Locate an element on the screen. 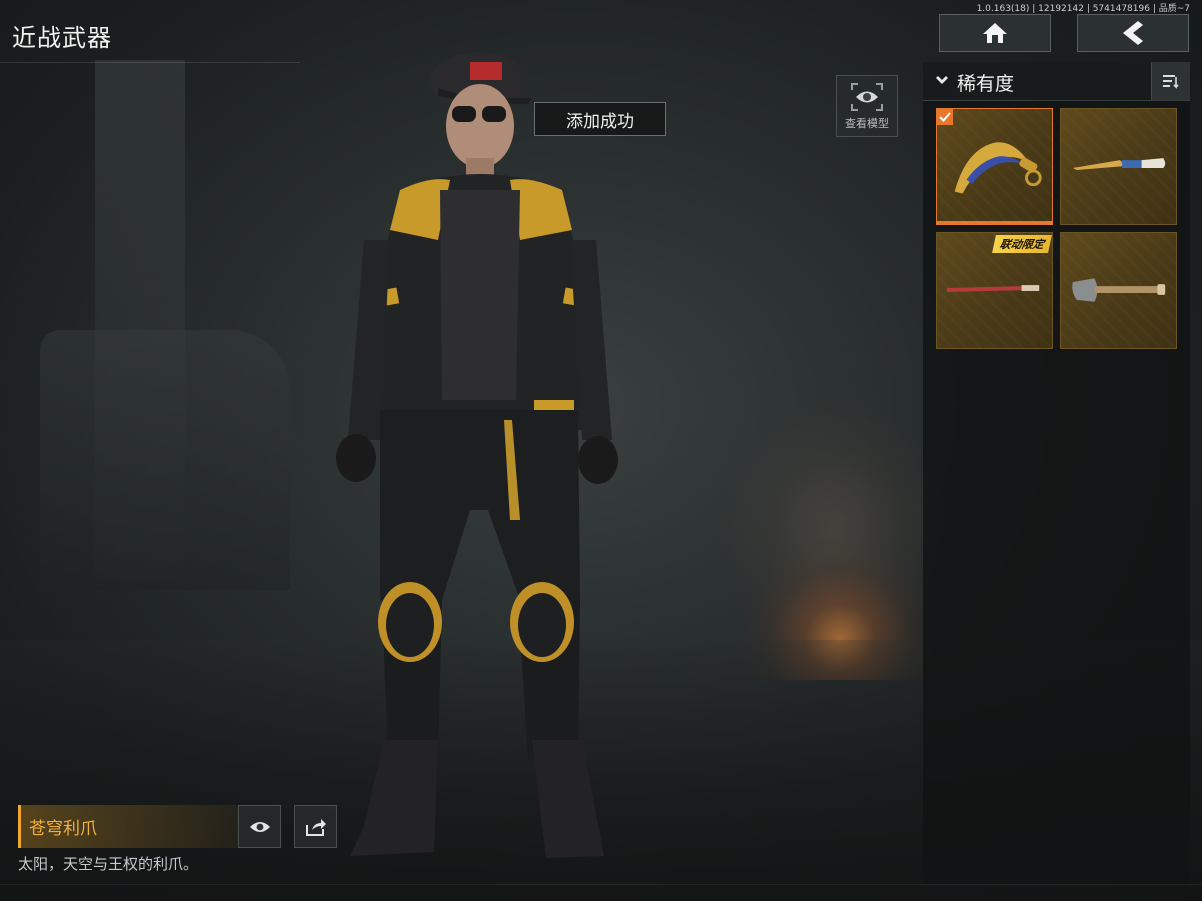 This screenshot has width=1202, height=901. home-icon is located at coordinates (995, 33).